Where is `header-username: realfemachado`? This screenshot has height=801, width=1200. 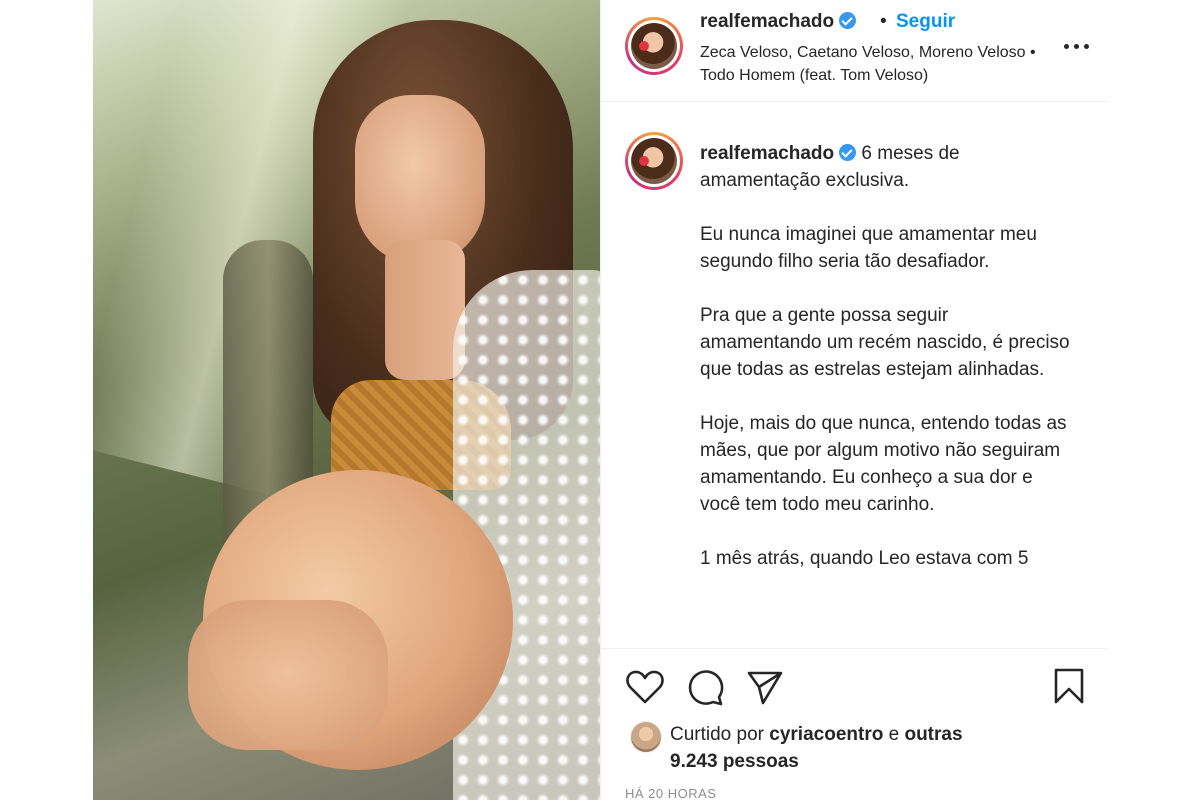
header-username: realfemachado is located at coordinates (778, 22).